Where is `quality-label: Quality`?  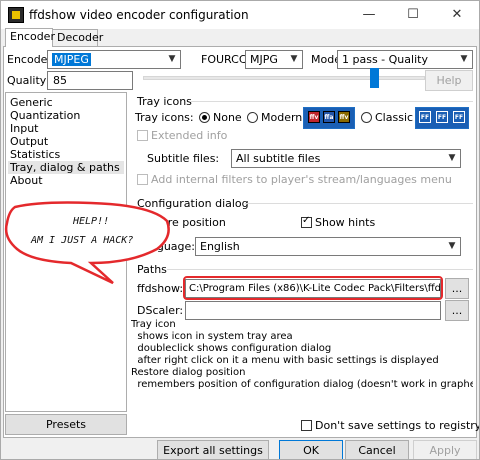
quality-label: Quality is located at coordinates (27, 80).